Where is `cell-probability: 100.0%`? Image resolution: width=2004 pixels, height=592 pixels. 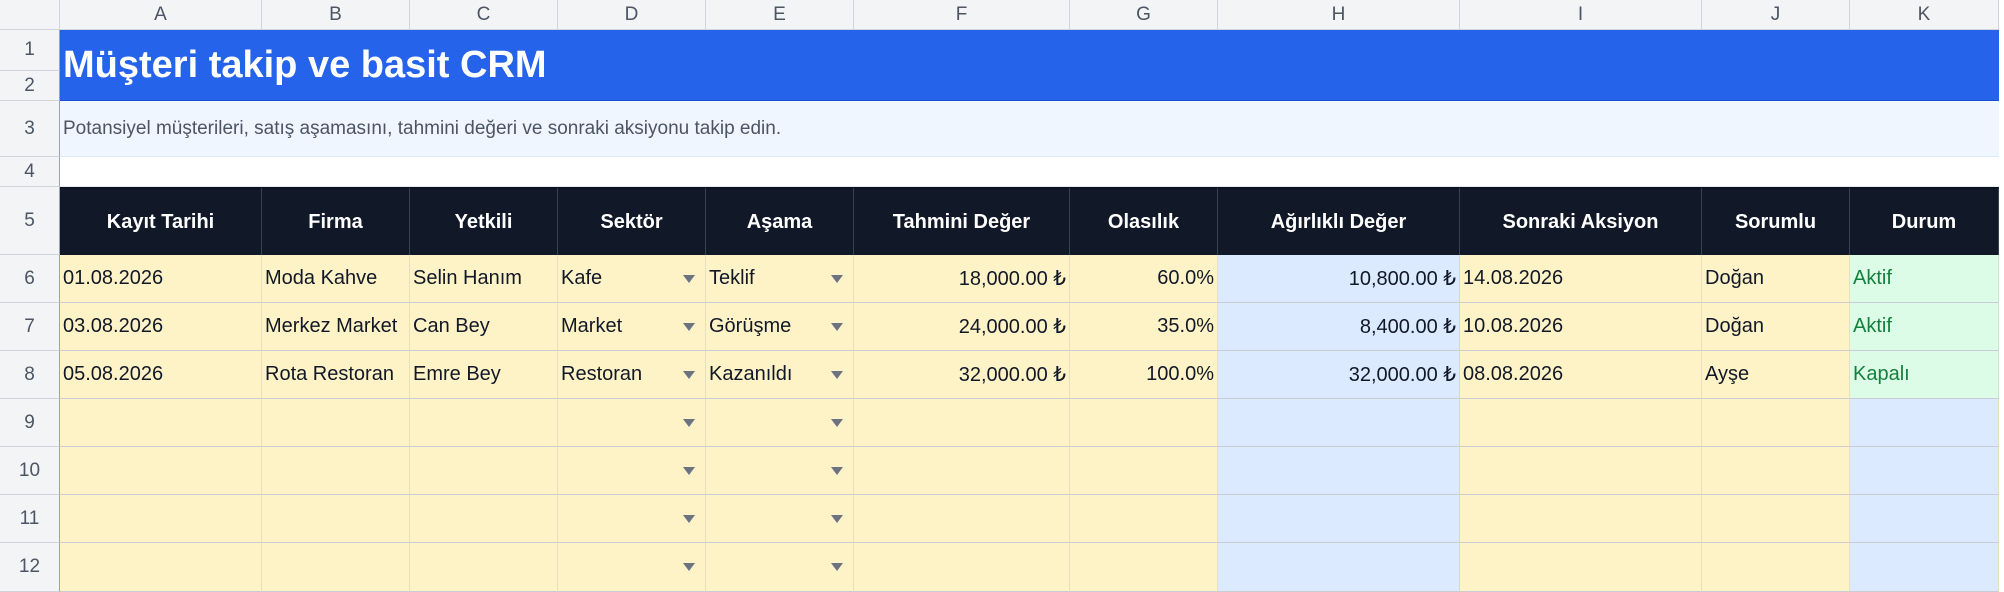 cell-probability: 100.0% is located at coordinates (1144, 375).